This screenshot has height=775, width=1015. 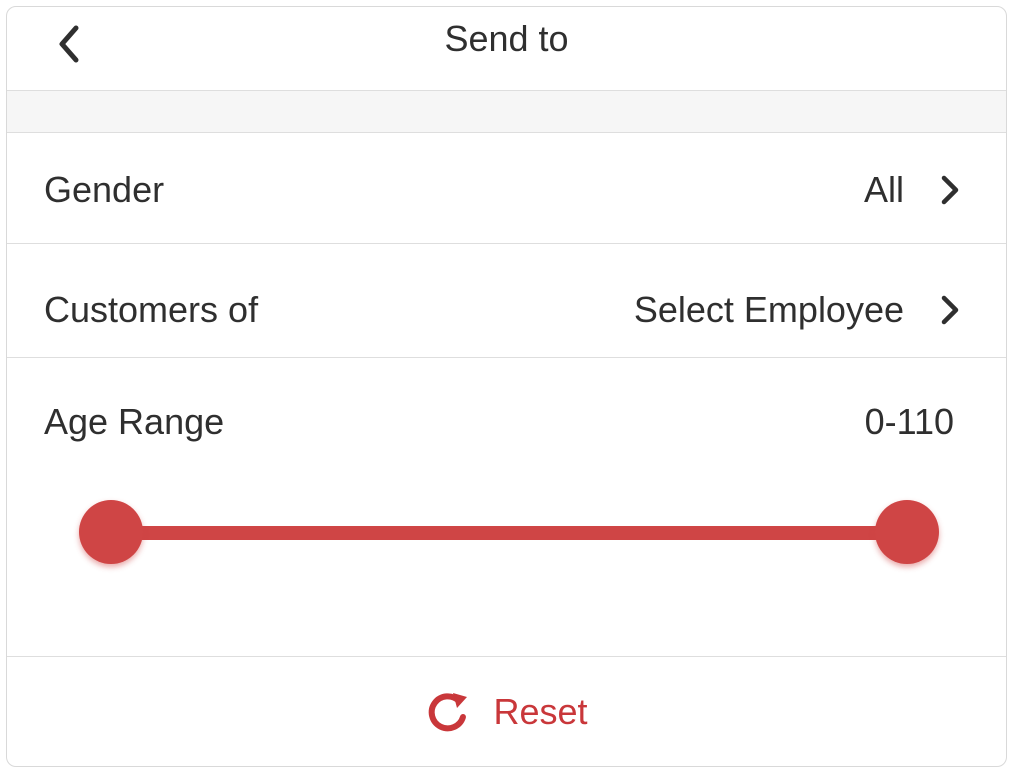 I want to click on footer: Reset, so click(x=506, y=711).